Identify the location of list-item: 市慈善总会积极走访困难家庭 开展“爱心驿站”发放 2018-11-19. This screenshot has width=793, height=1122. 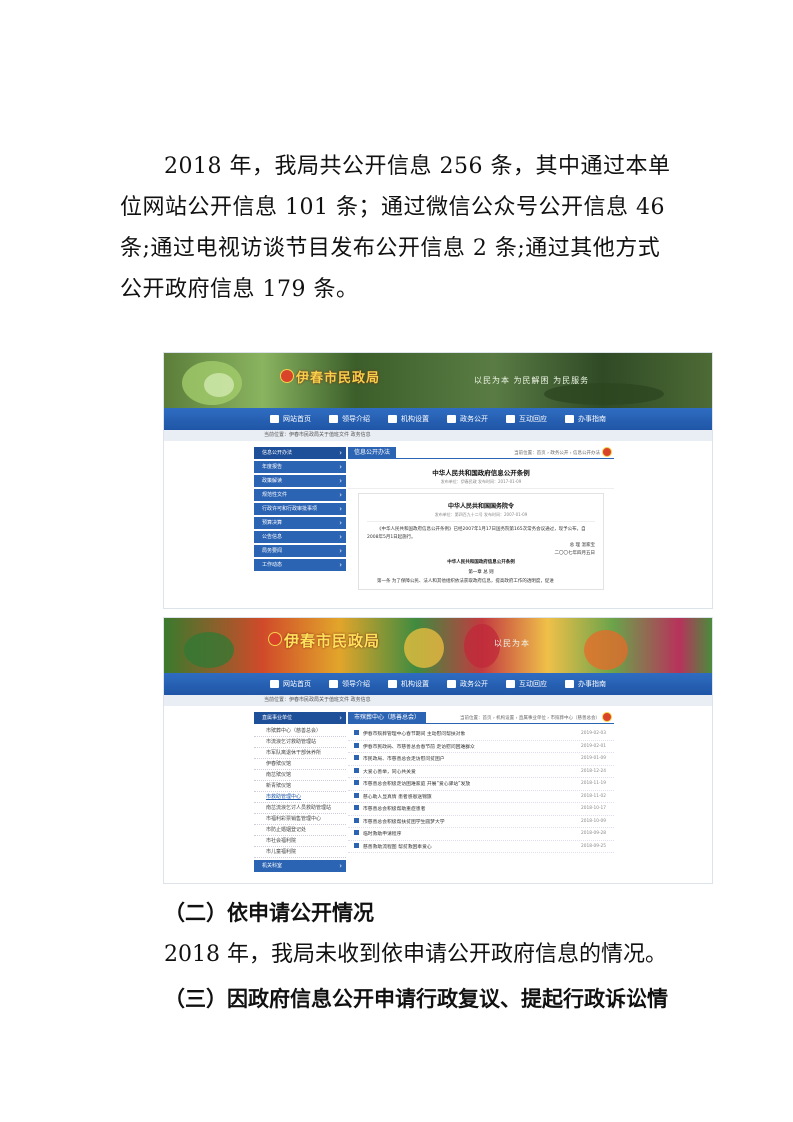
(481, 784).